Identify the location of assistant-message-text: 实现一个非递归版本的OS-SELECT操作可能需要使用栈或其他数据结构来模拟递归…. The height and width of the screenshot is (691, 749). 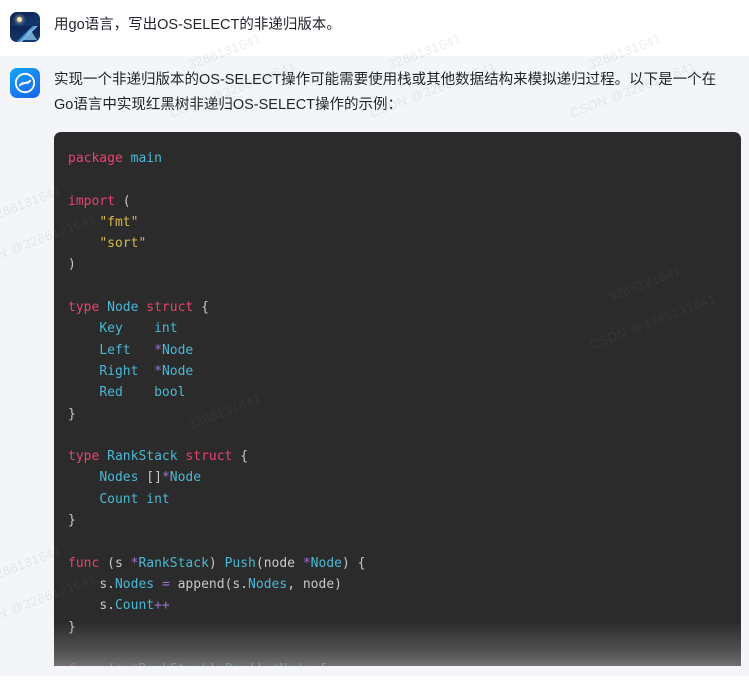
(385, 92).